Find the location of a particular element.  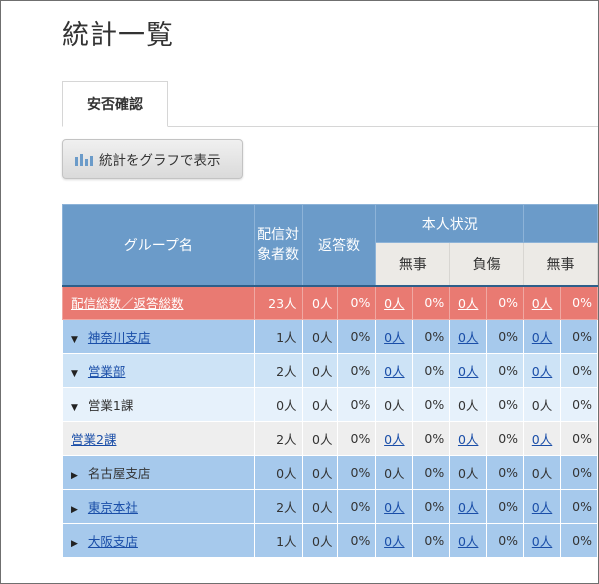

group-row: ▶ 東京本社 2人 0人 0% 0人 0% 0人 0% 0人 0% is located at coordinates (330, 506).